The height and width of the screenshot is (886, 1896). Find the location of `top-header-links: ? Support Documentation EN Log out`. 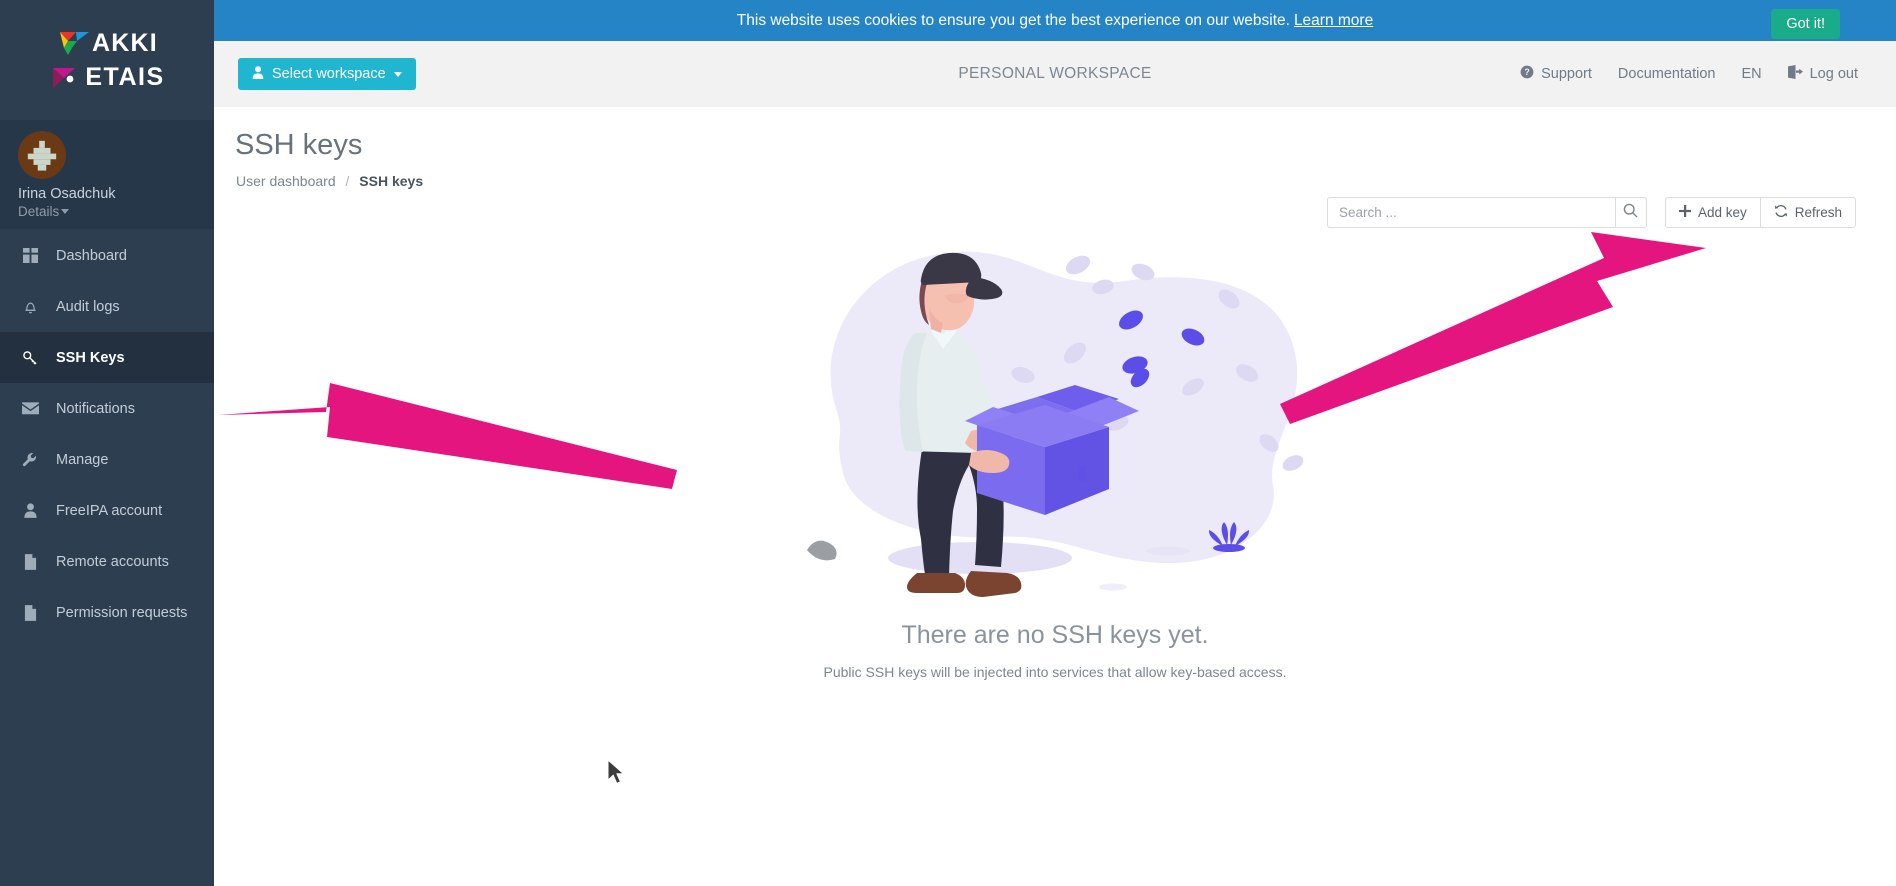

top-header-links: ? Support Documentation EN Log out is located at coordinates (1689, 74).